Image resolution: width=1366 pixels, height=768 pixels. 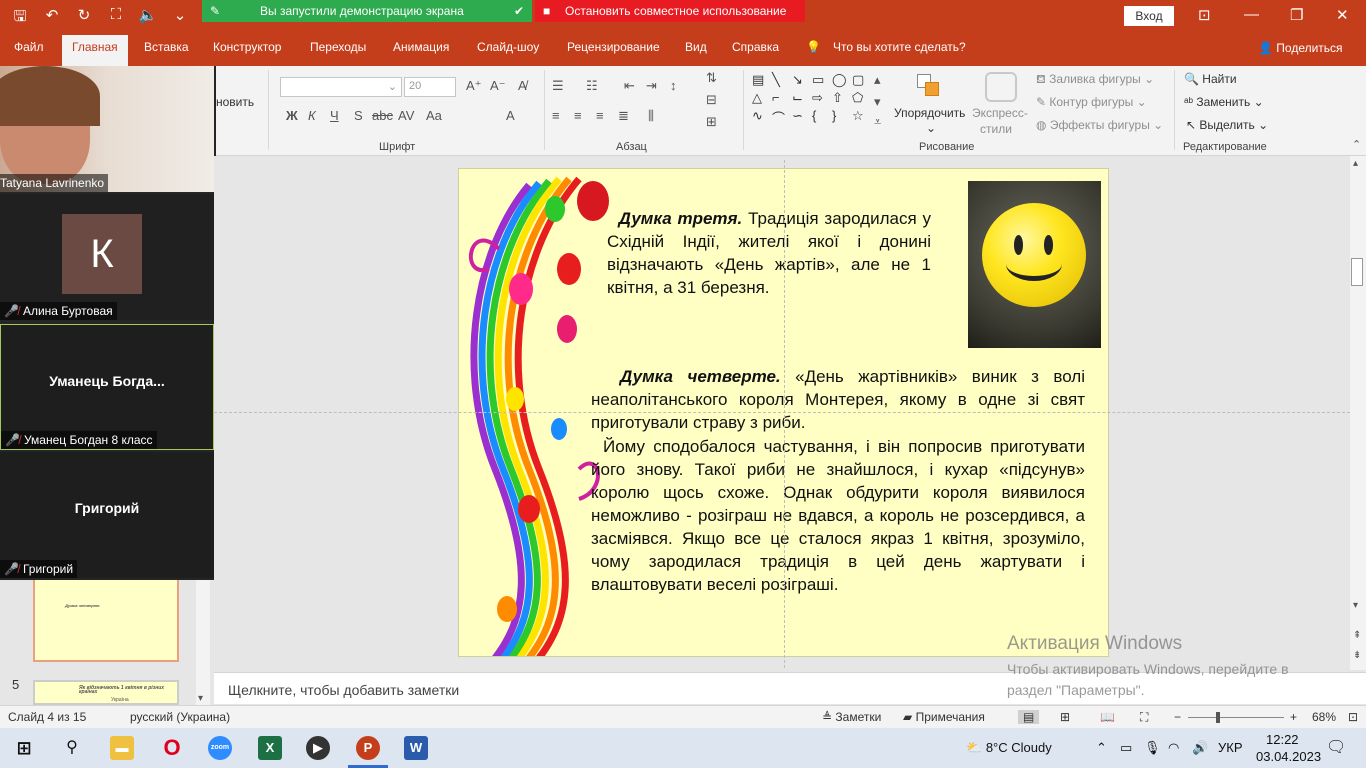 What do you see at coordinates (899, 47) in the screenshot?
I see `tell-me-search: Что вы хотите сделать?` at bounding box center [899, 47].